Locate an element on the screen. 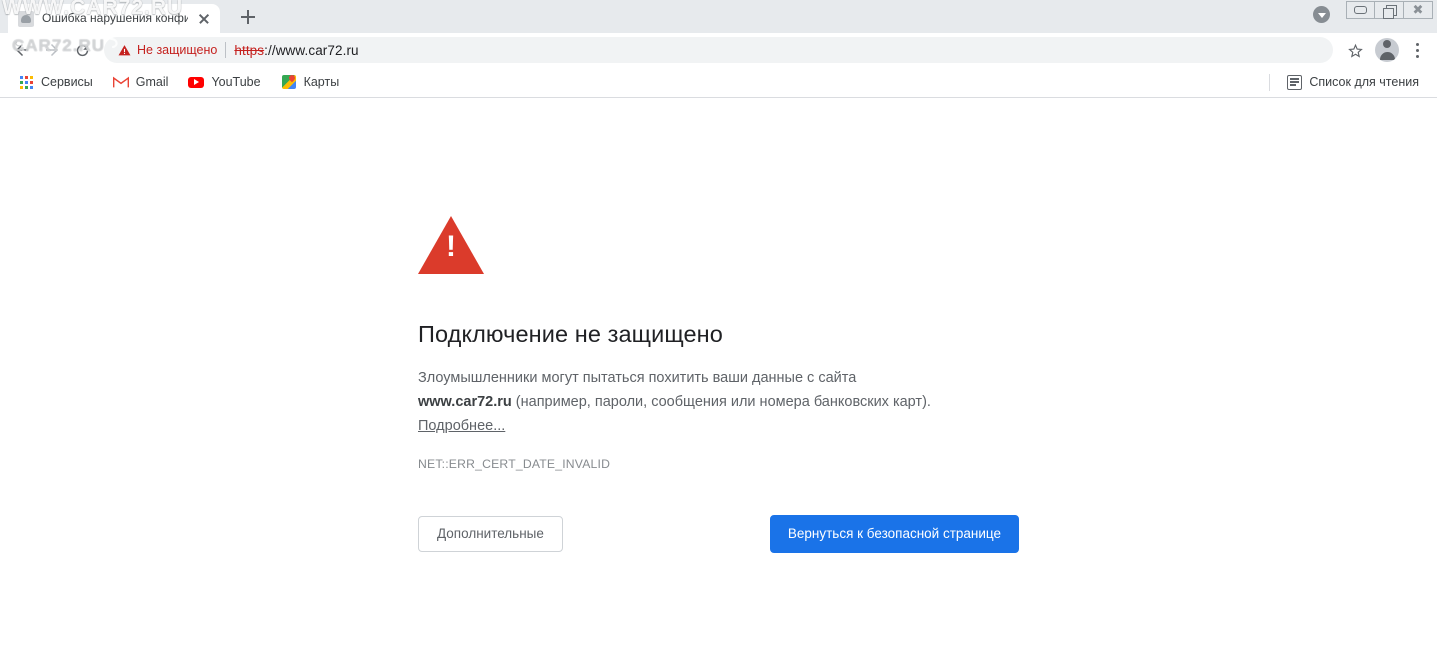 Image resolution: width=1437 pixels, height=660 pixels. profile-avatar is located at coordinates (1387, 50).